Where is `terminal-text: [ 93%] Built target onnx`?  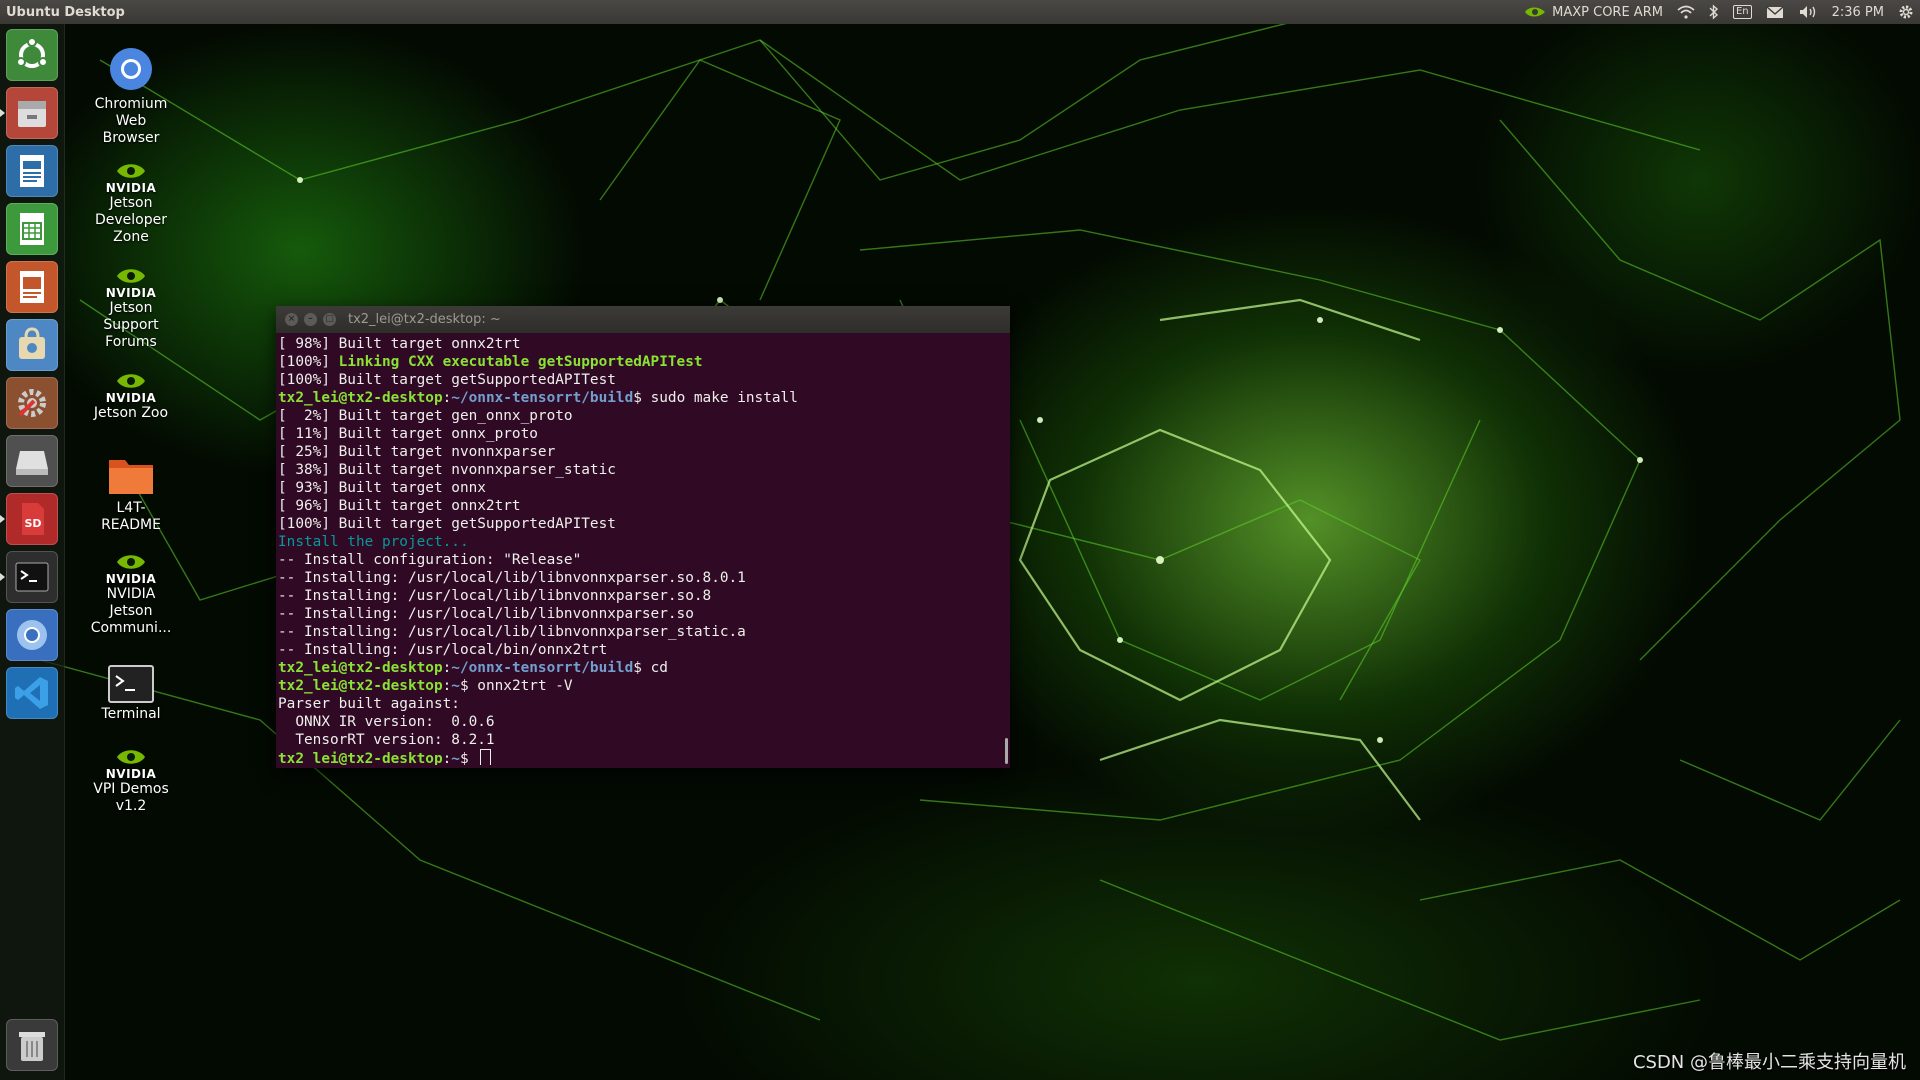
terminal-text: [ 93%] Built target onnx is located at coordinates (382, 488).